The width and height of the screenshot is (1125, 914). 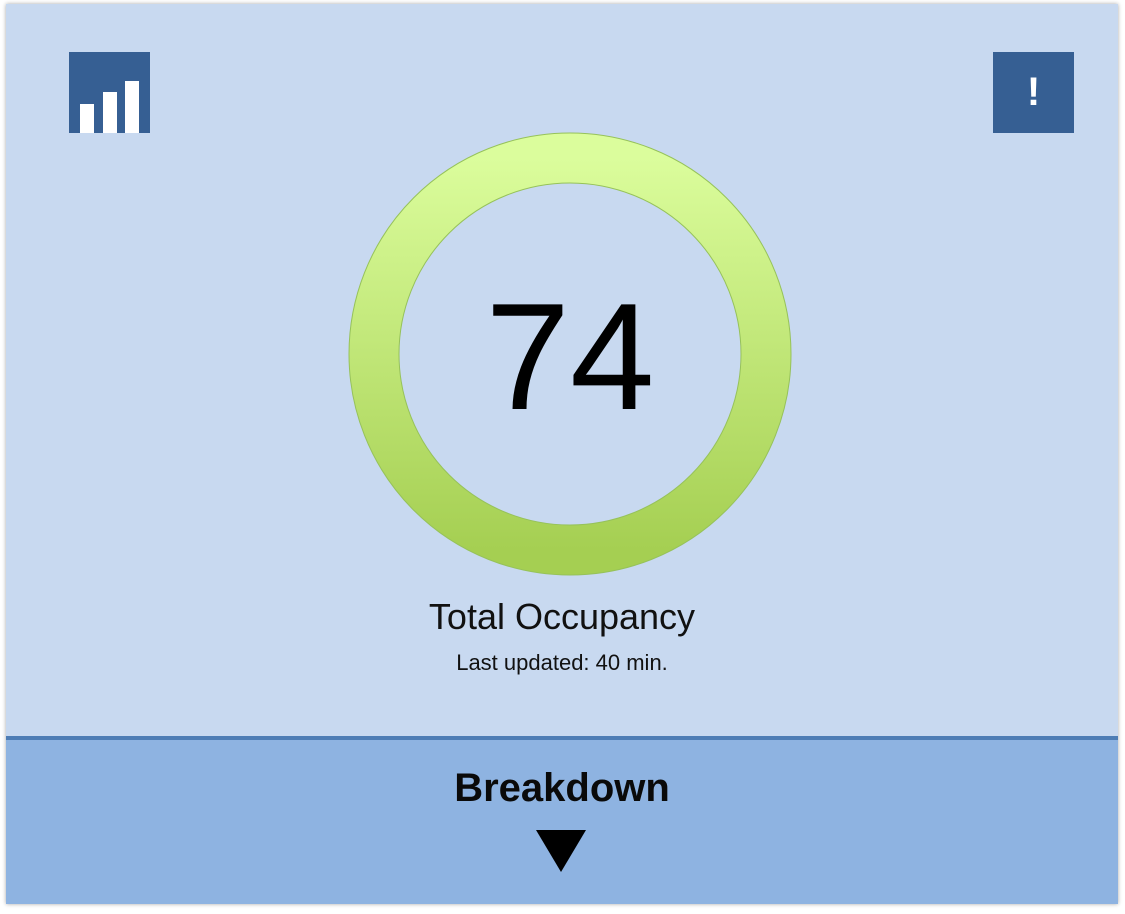 I want to click on breakdown-label: Breakdown, so click(x=562, y=788).